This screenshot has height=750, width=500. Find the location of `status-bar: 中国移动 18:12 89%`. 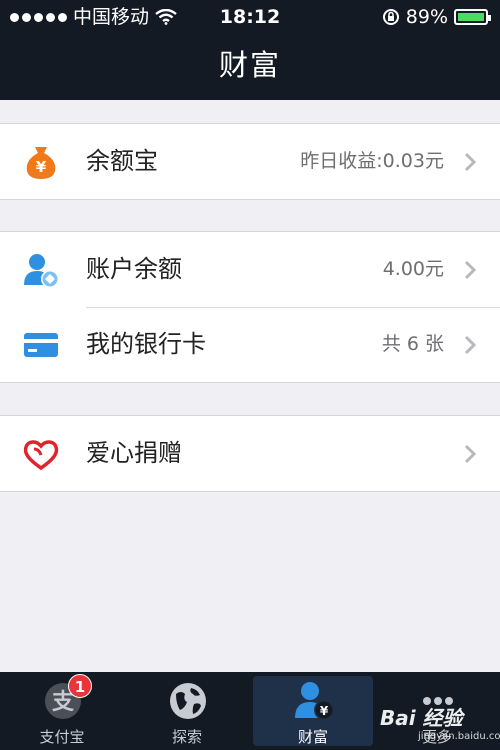

status-bar: 中国移动 18:12 89% is located at coordinates (250, 17).